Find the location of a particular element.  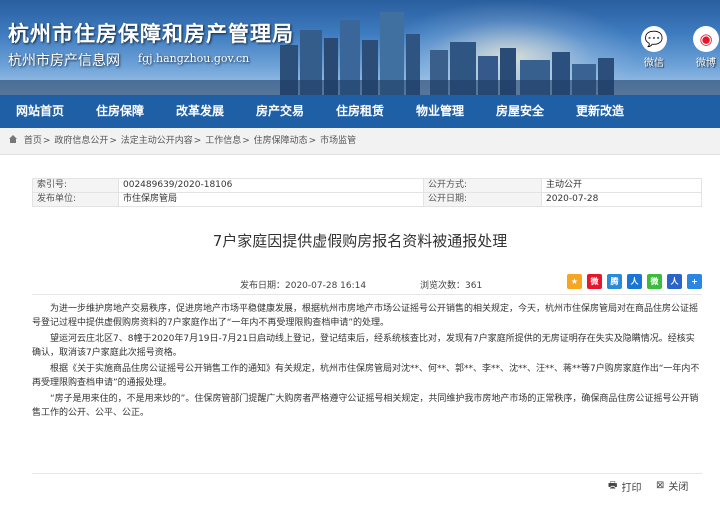

wechat-label: 微信 is located at coordinates (654, 63).